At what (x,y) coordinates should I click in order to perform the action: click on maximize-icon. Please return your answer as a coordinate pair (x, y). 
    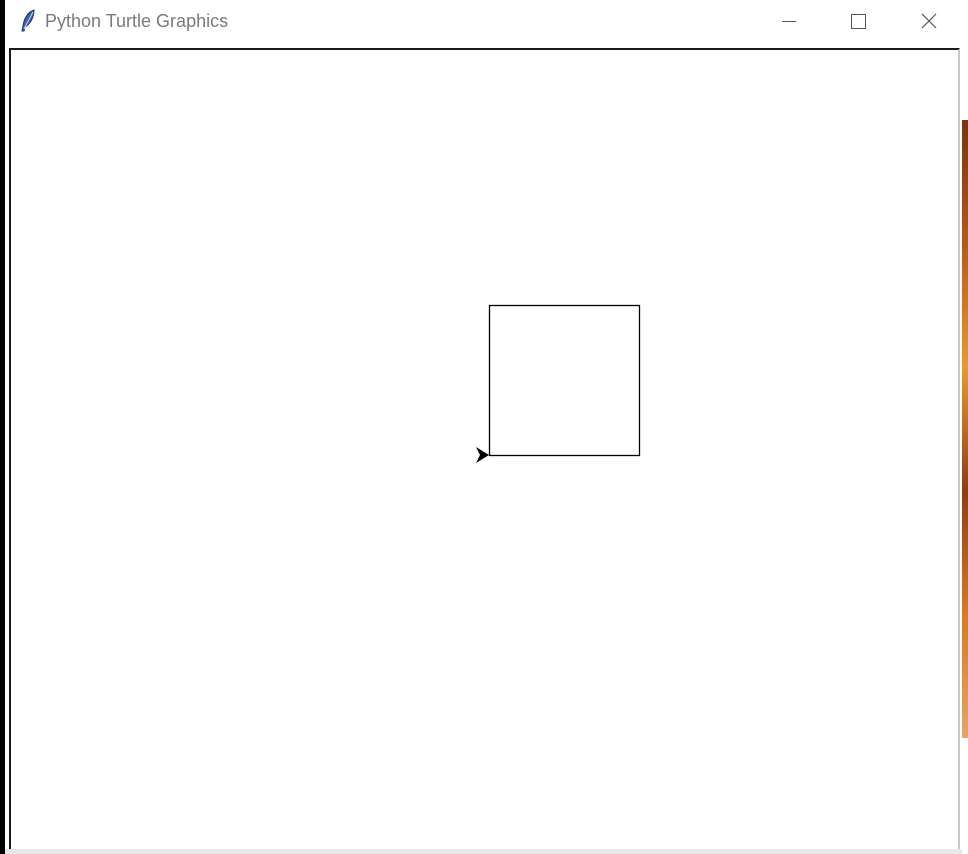
    Looking at the image, I should click on (858, 21).